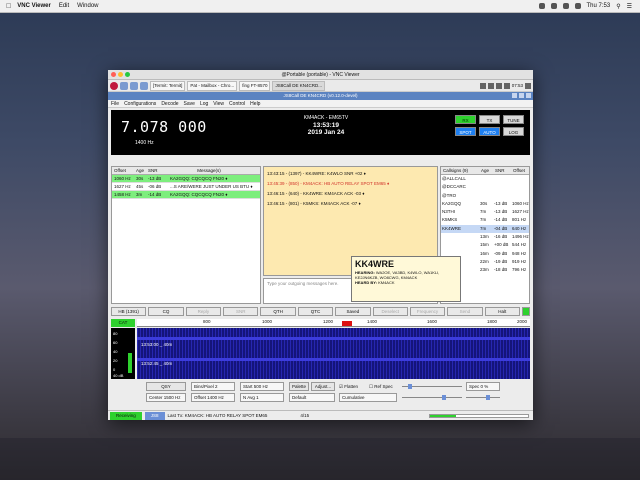 The height and width of the screenshot is (480, 640). I want to click on col-snr: SNR, so click(157, 170).